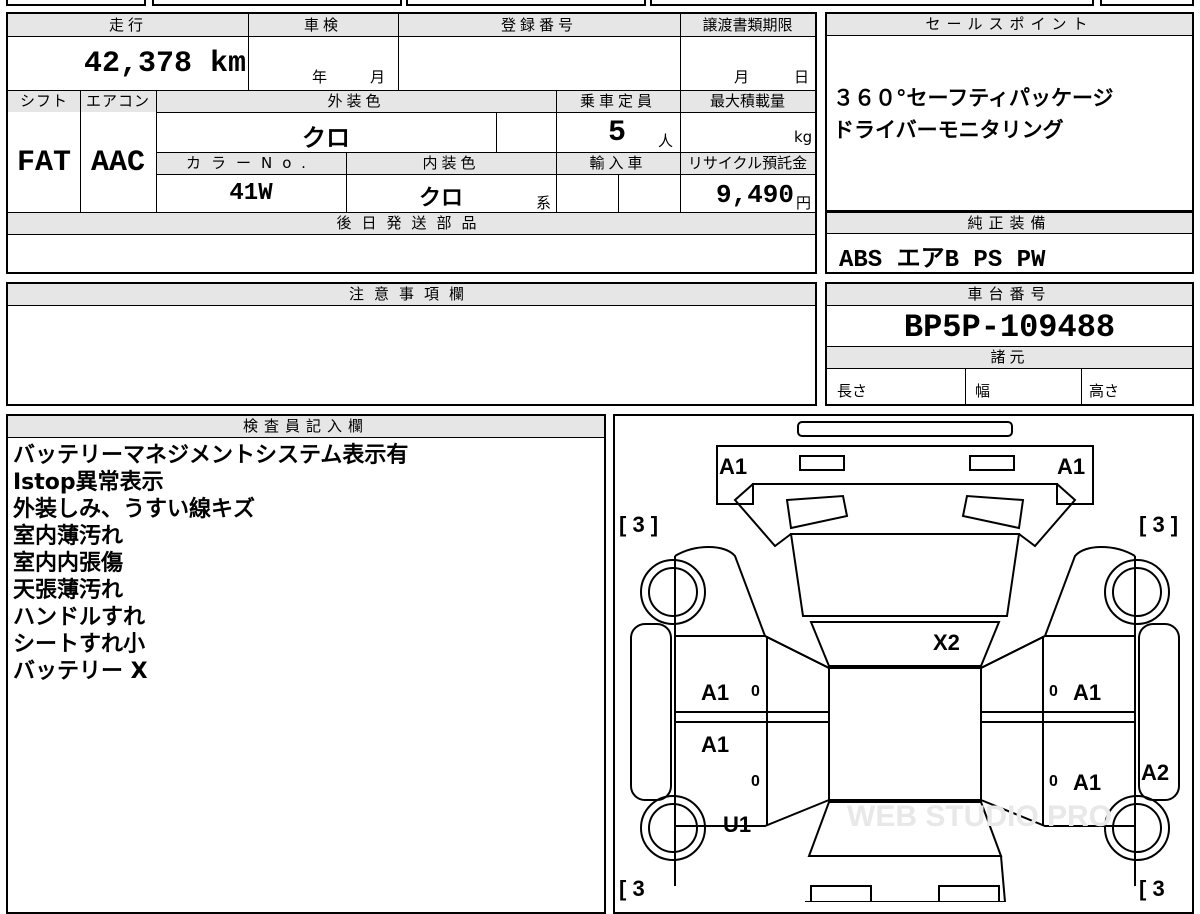 The width and height of the screenshot is (1200, 914). Describe the element at coordinates (617, 101) in the screenshot. I see `capacity-label: 乗車定員` at that location.